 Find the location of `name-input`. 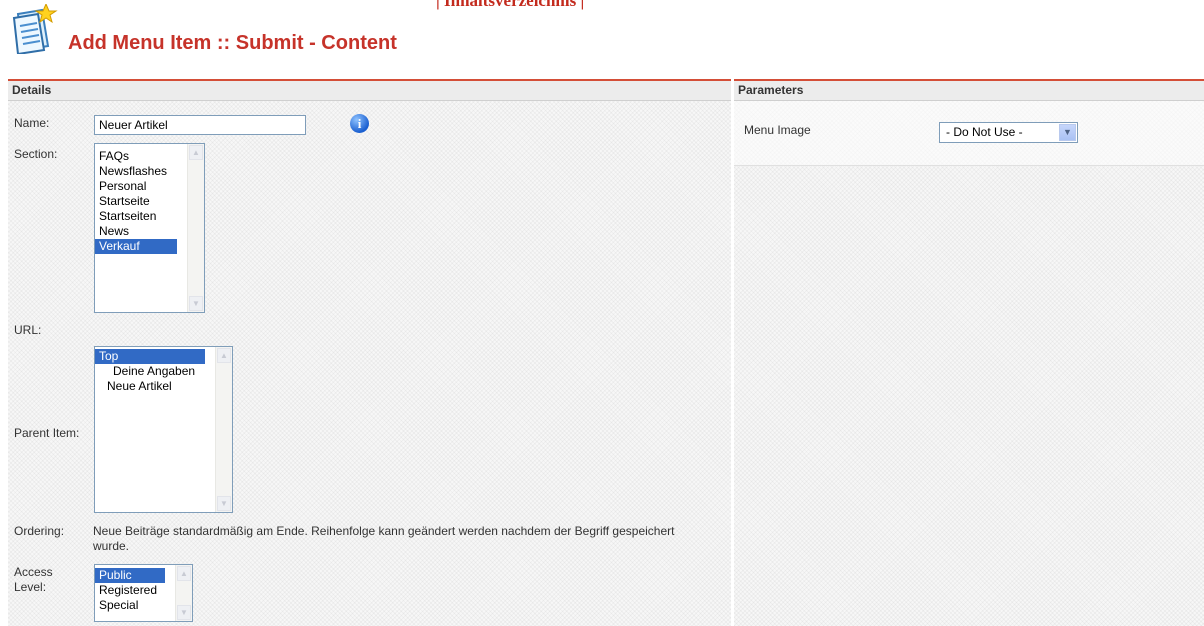

name-input is located at coordinates (200, 125).